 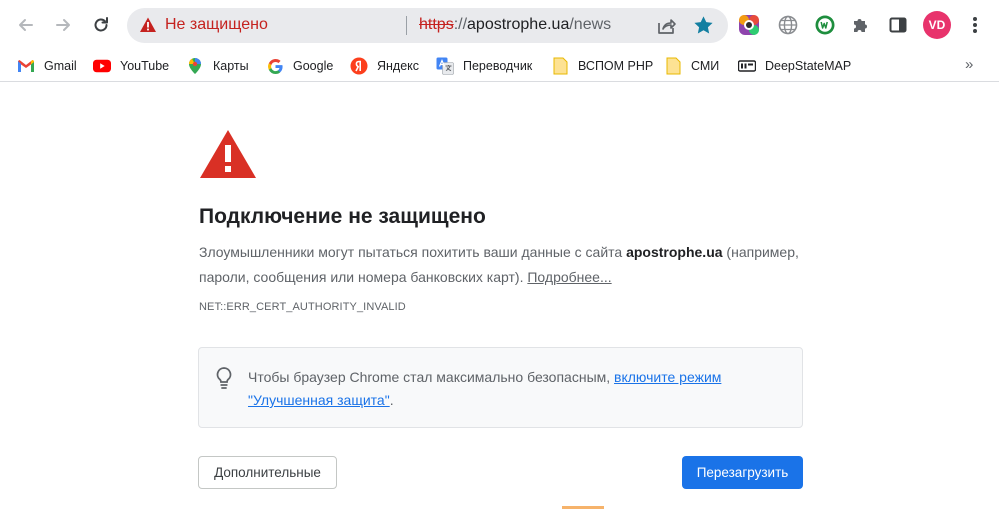 What do you see at coordinates (406, 25) in the screenshot?
I see `address-divider` at bounding box center [406, 25].